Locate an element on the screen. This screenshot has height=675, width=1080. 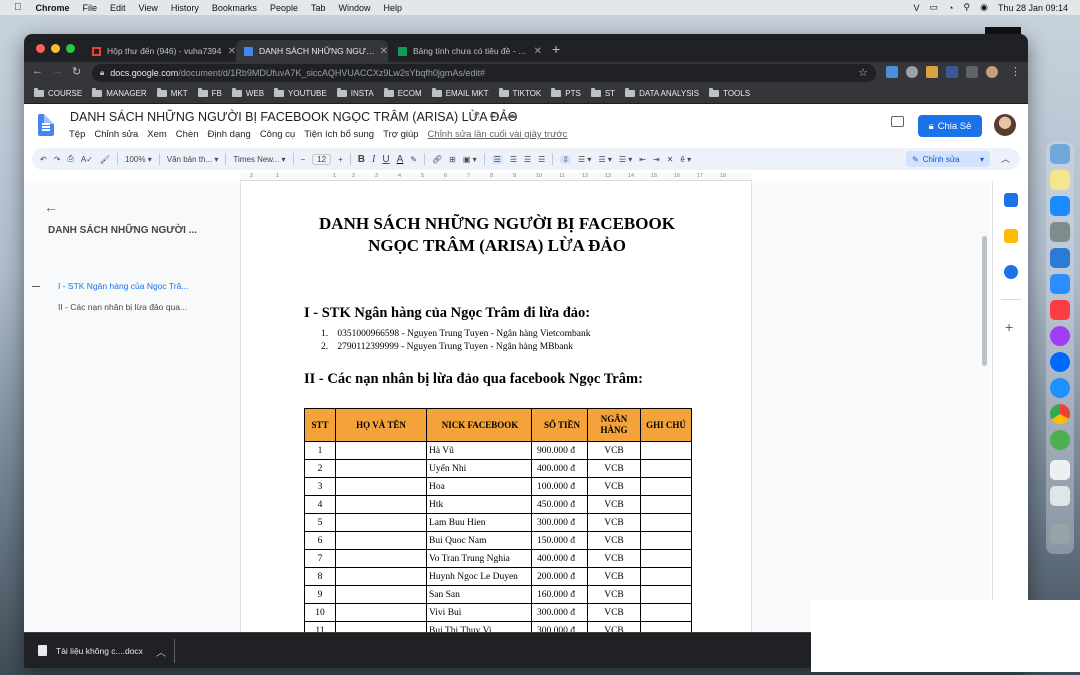
cell-facebook: Vivi Bui is located at coordinates (479, 612).